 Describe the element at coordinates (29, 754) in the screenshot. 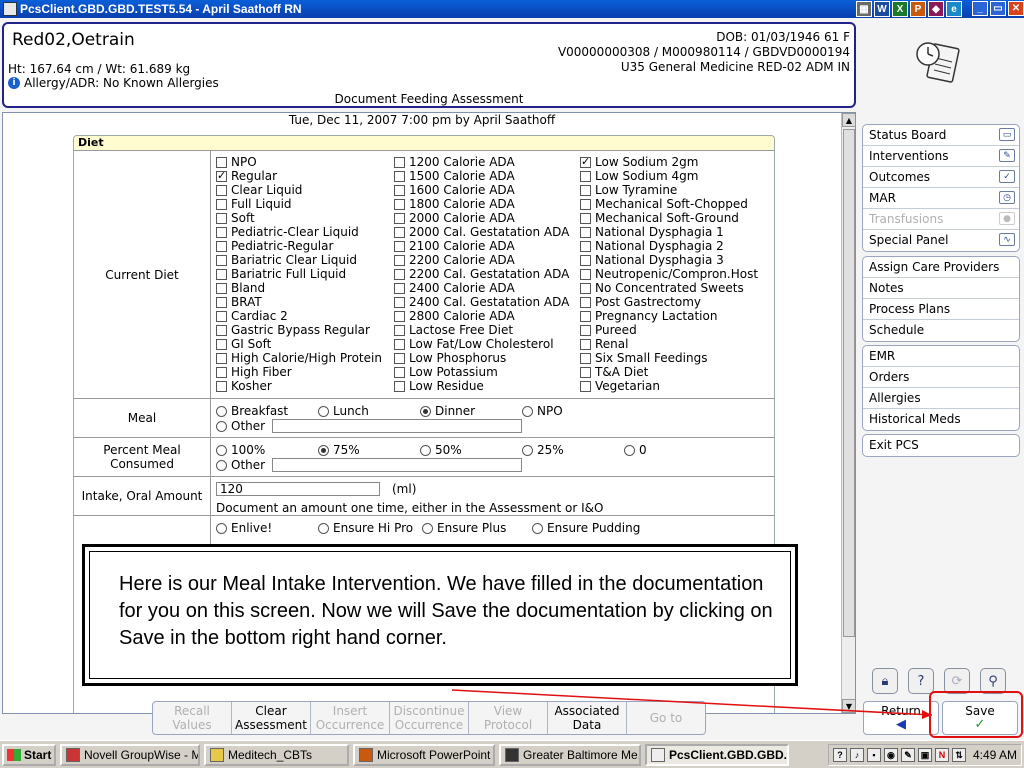

I see `start-button: Start` at that location.